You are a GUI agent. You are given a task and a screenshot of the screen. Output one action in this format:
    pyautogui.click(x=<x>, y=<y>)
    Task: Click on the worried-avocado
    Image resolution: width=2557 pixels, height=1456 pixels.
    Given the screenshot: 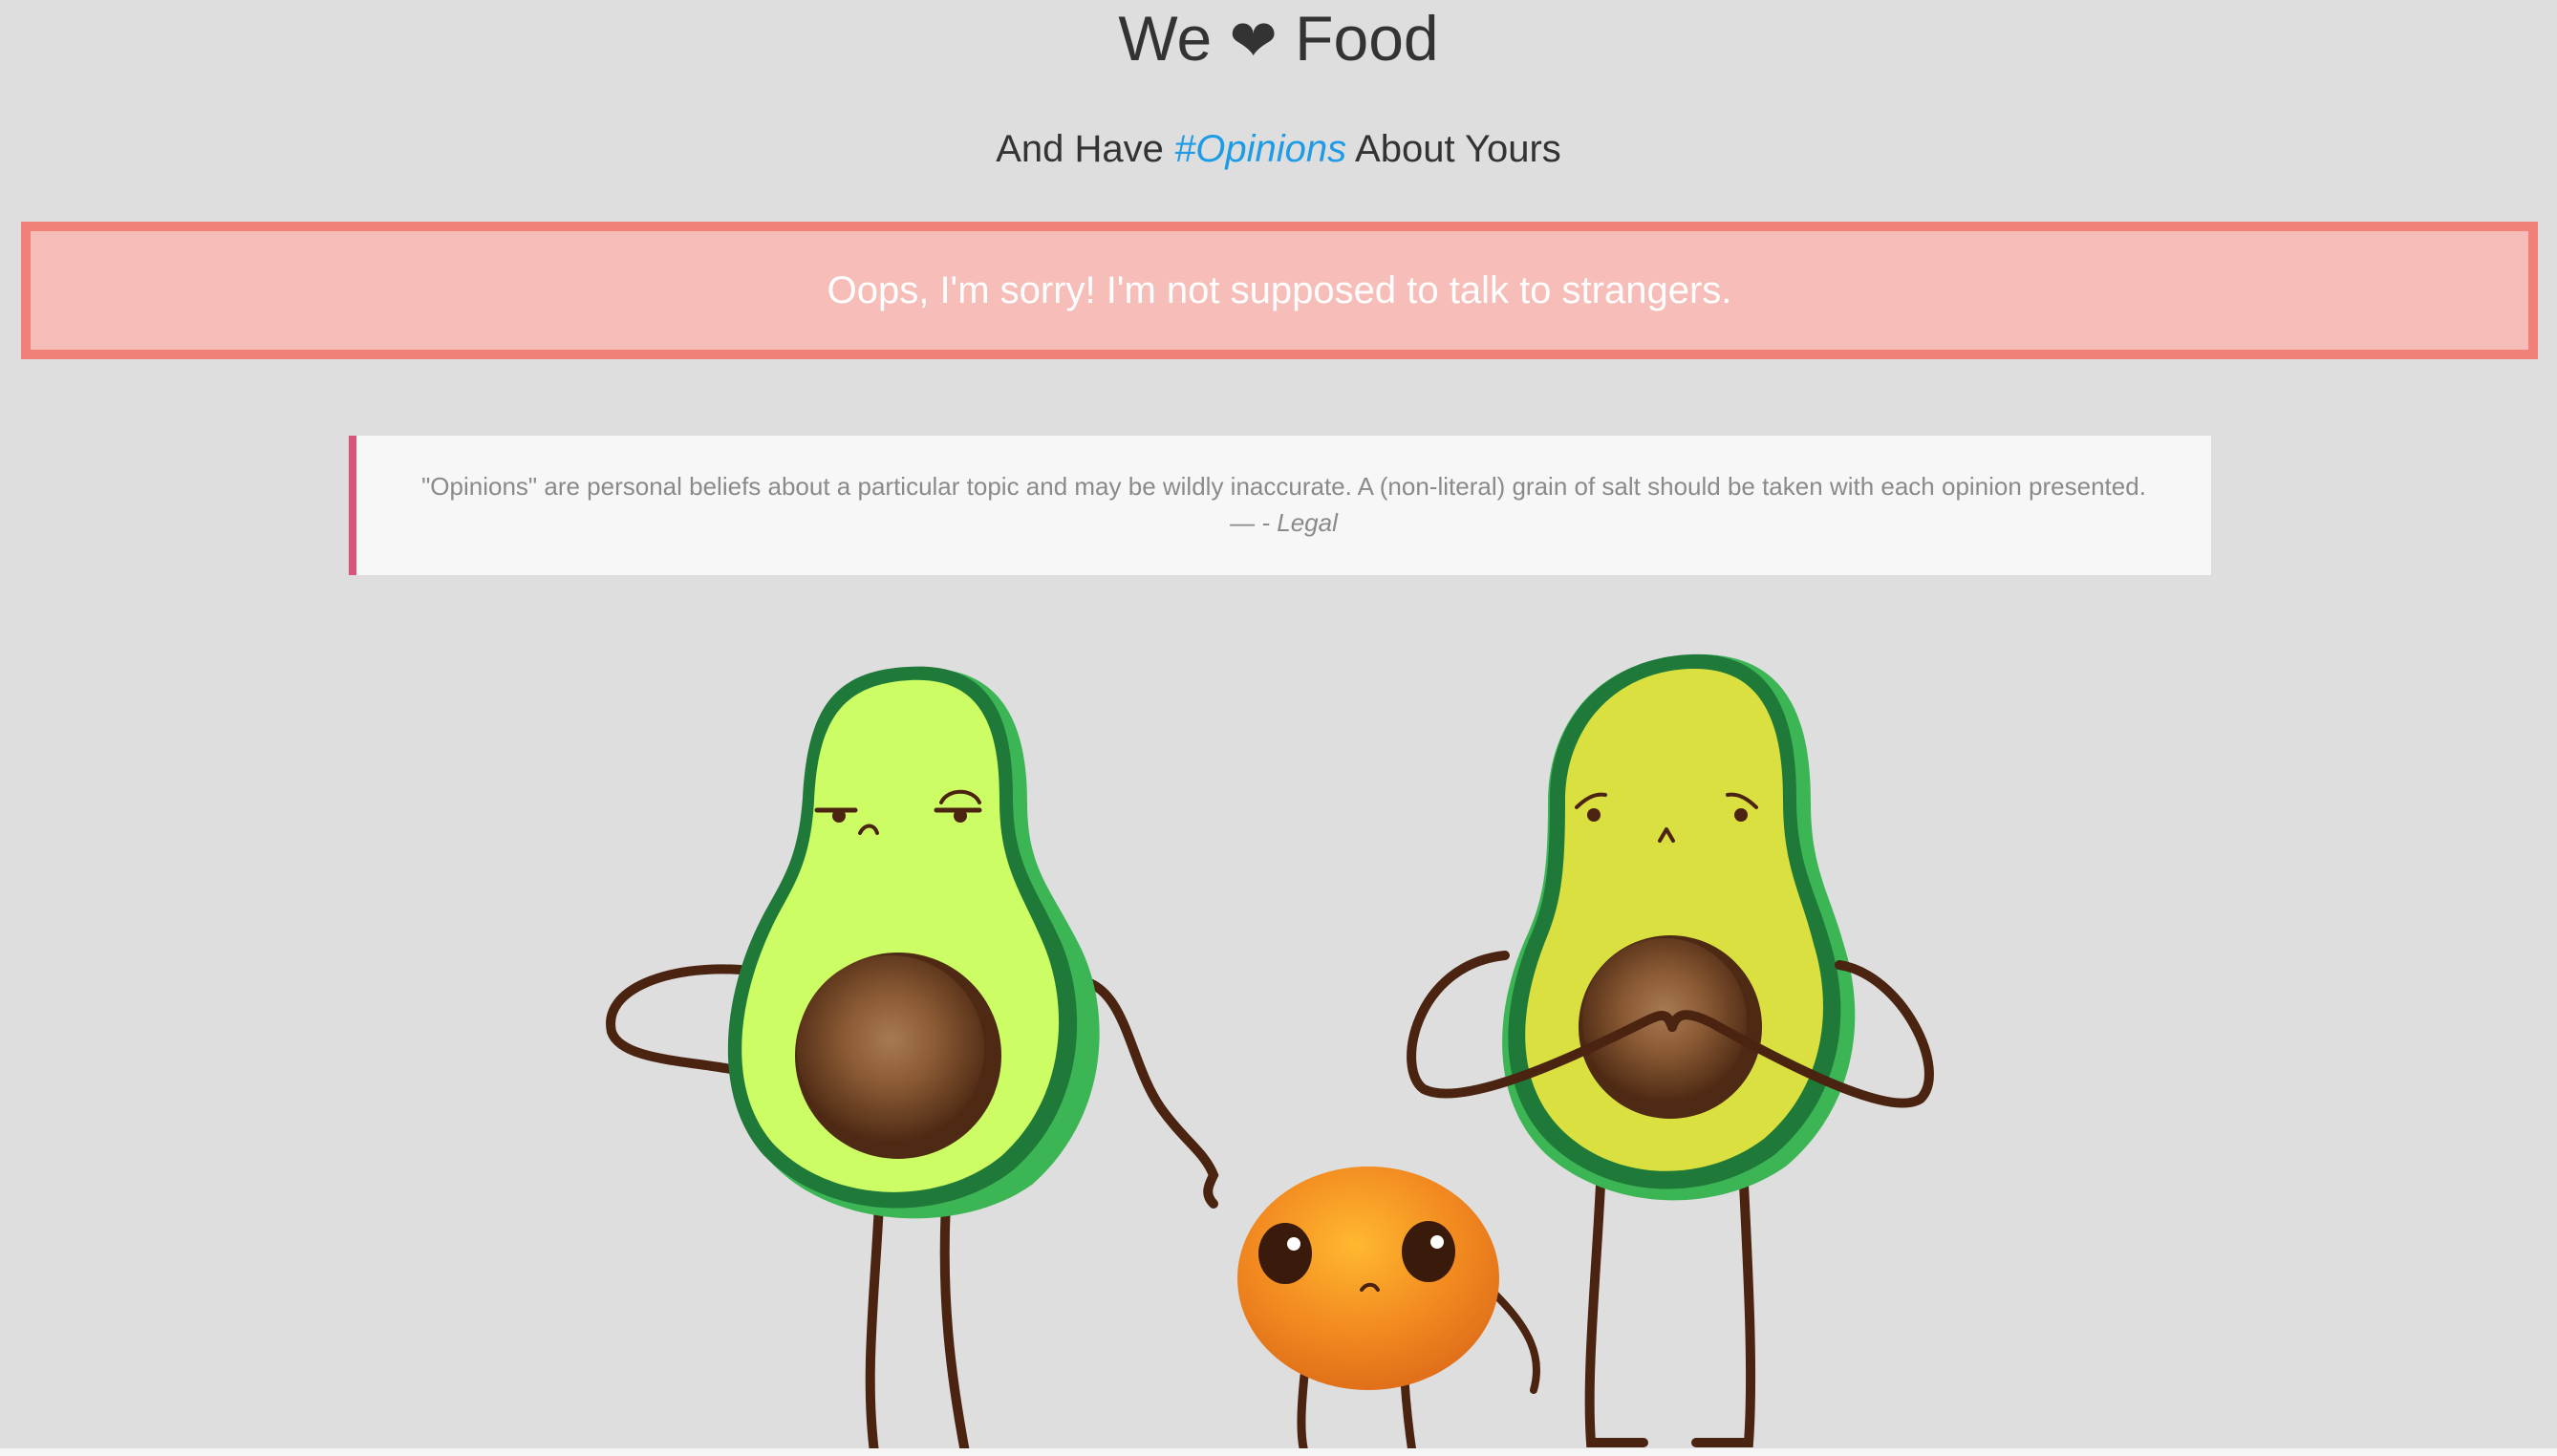 What is the action you would take?
    pyautogui.click(x=1670, y=1050)
    